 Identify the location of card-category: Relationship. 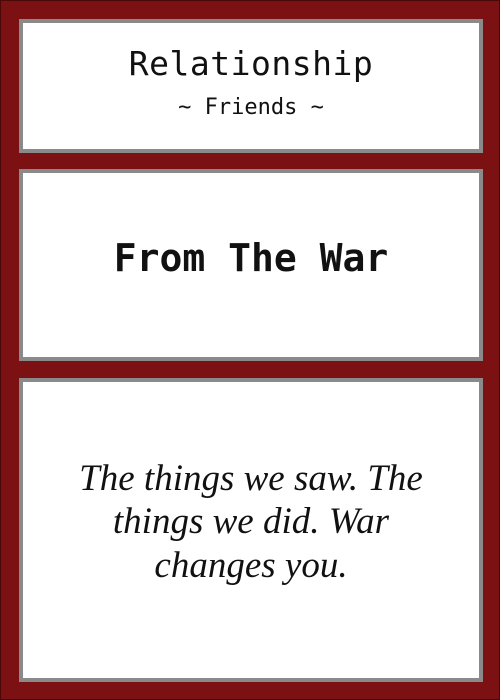
(251, 63).